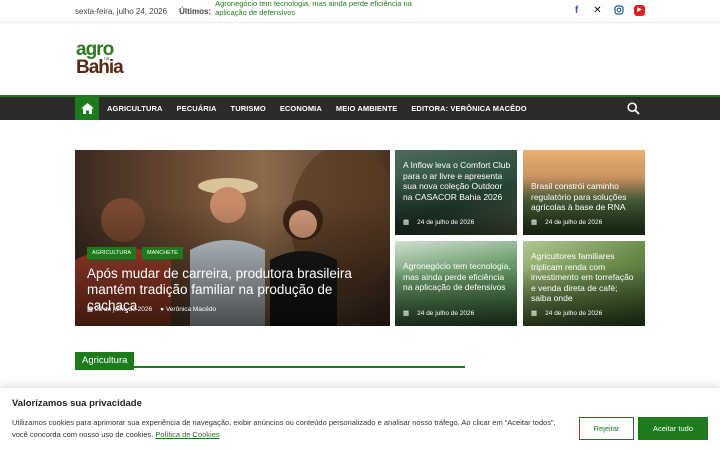 This screenshot has width=720, height=450. What do you see at coordinates (633, 108) in the screenshot?
I see `search-icon` at bounding box center [633, 108].